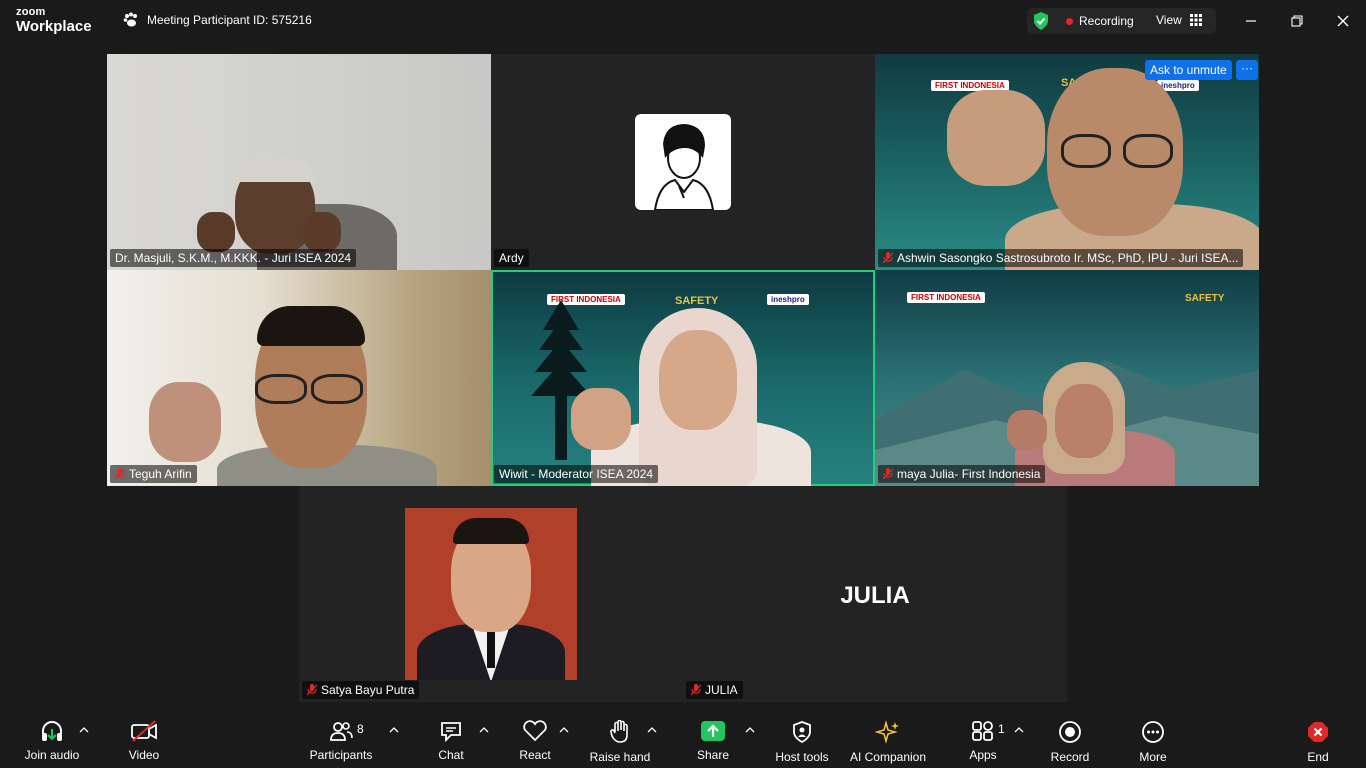  What do you see at coordinates (1070, 732) in the screenshot?
I see `record-icon` at bounding box center [1070, 732].